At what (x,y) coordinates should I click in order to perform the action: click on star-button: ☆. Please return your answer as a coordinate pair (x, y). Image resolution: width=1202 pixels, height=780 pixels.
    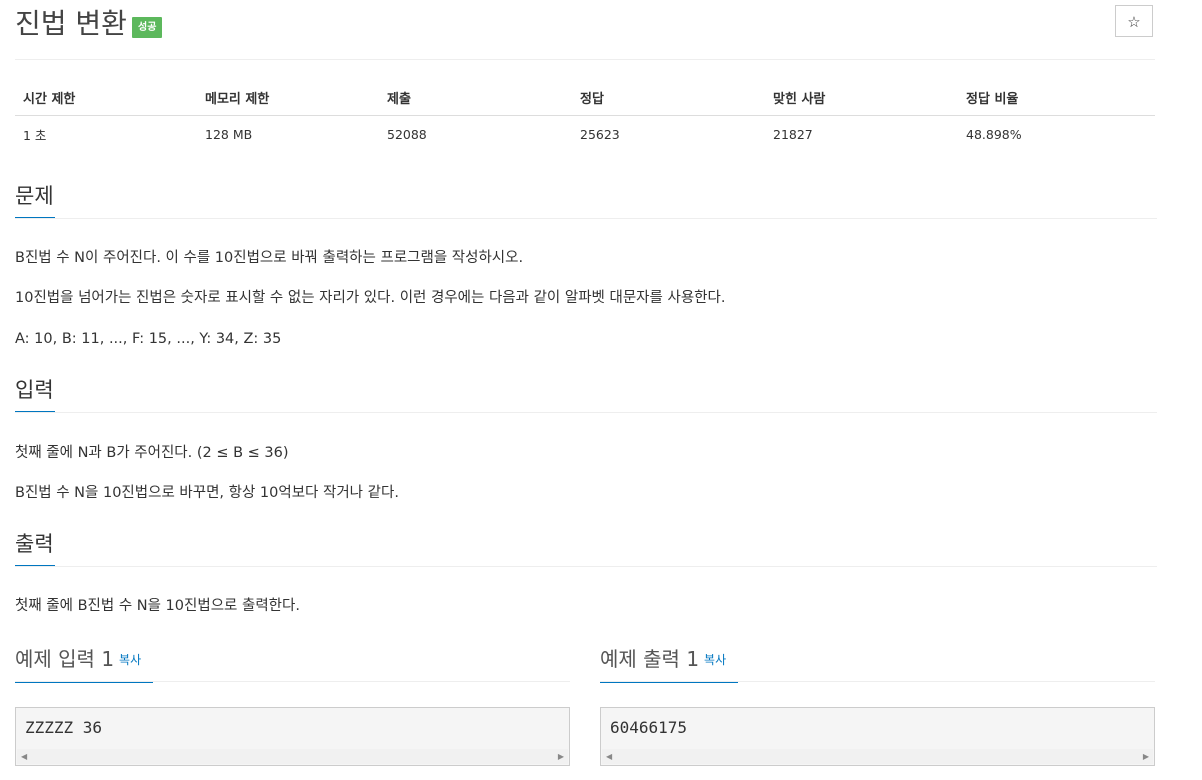
    Looking at the image, I should click on (1134, 21).